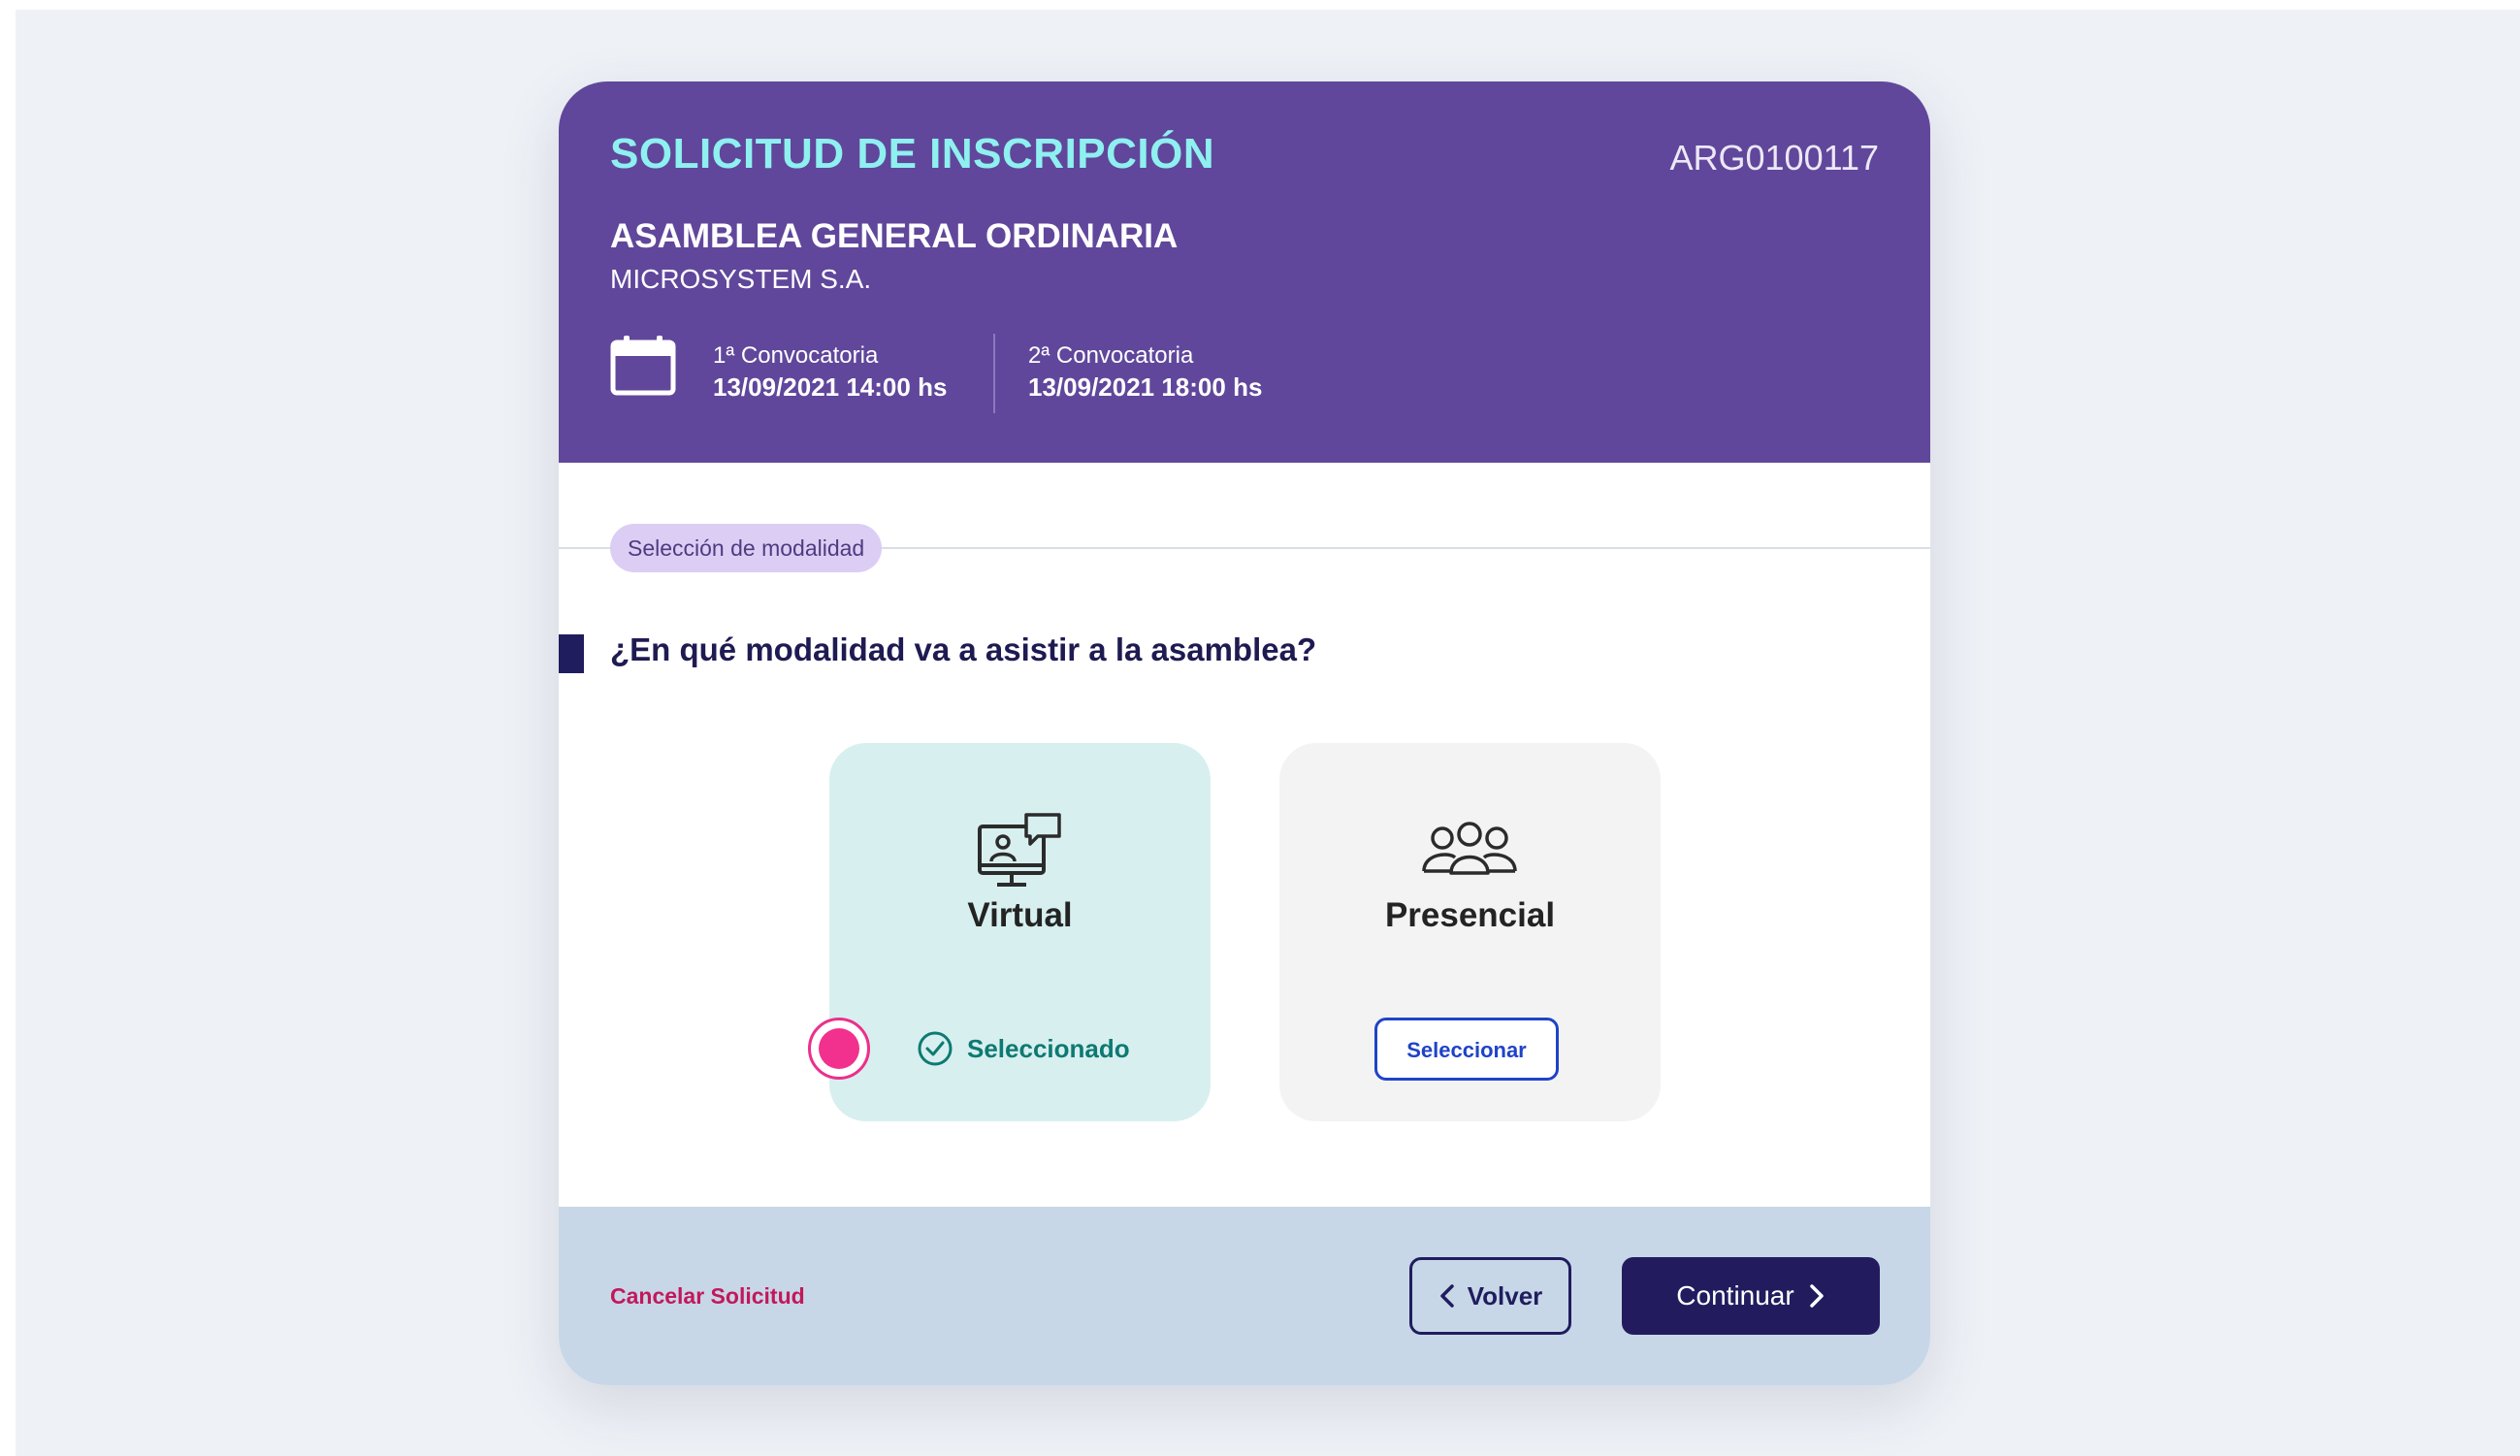  What do you see at coordinates (1816, 1296) in the screenshot?
I see `chevron-right-icon` at bounding box center [1816, 1296].